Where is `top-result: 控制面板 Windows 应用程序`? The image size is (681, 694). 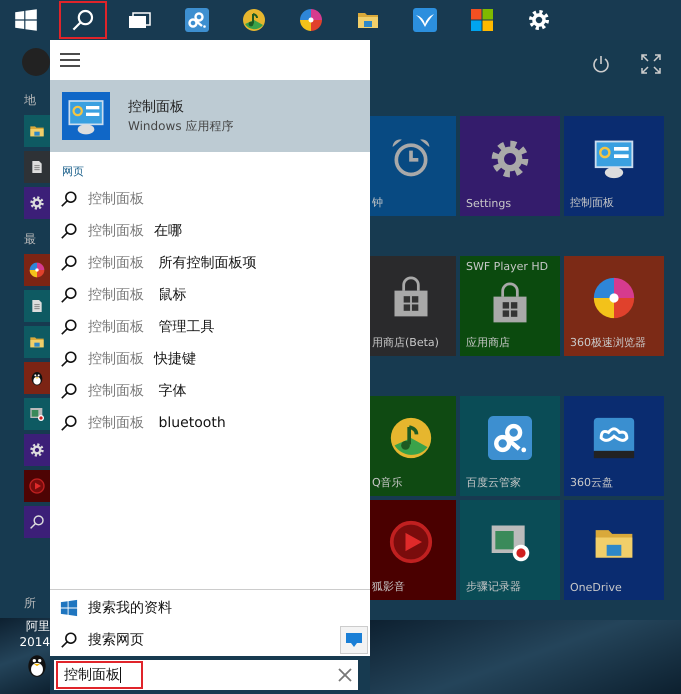
top-result: 控制面板 Windows 应用程序 is located at coordinates (210, 116).